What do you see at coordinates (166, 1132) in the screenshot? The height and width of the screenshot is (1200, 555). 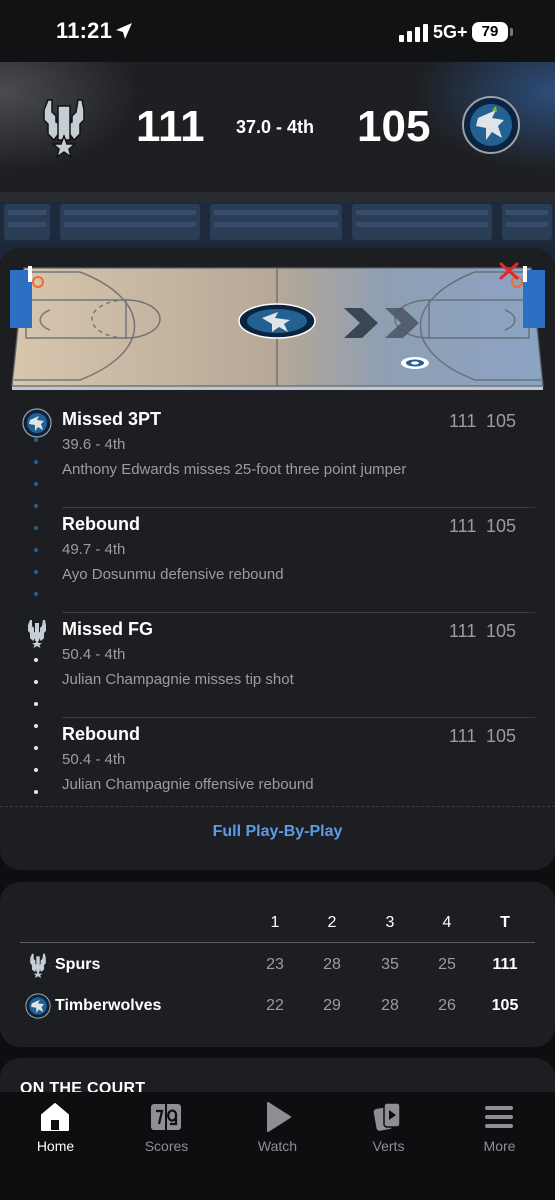 I see `tab-scores: Scores` at bounding box center [166, 1132].